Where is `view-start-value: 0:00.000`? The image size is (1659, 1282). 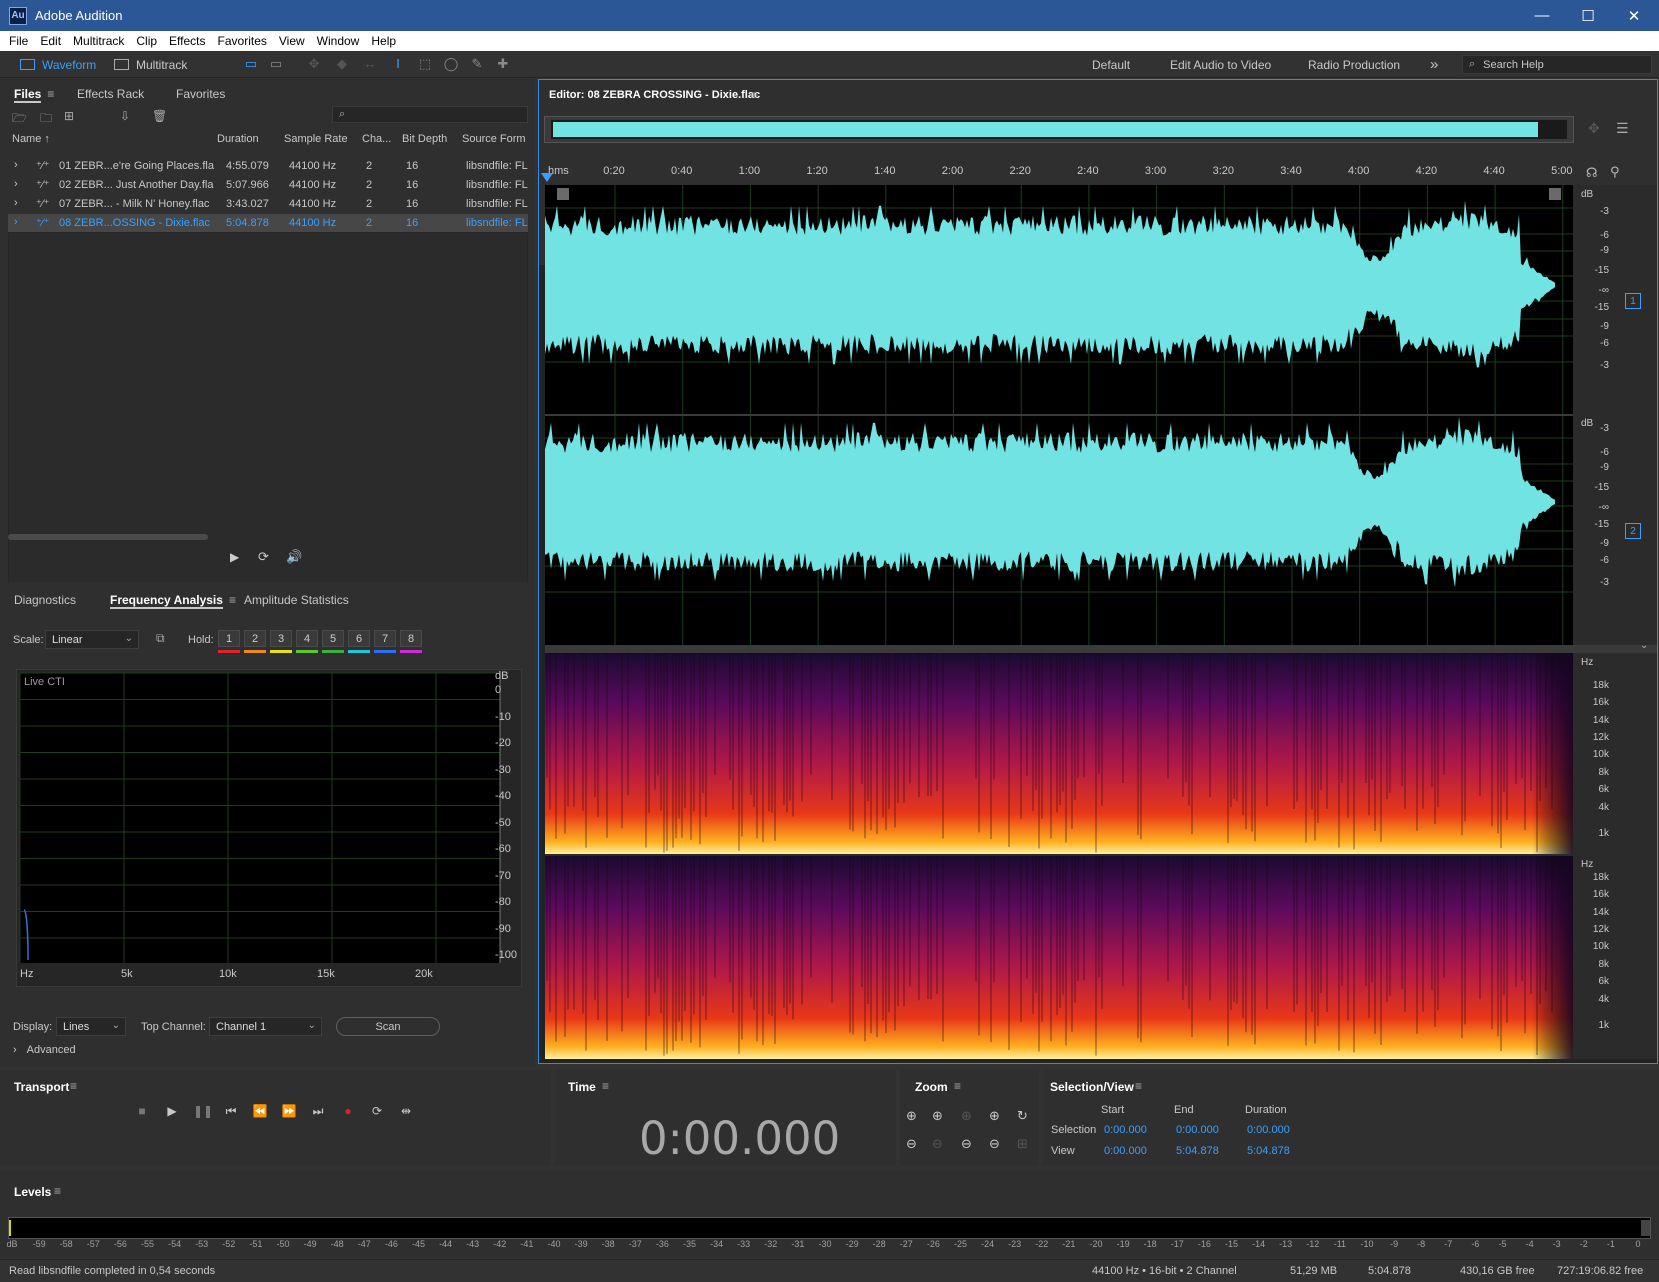
view-start-value: 0:00.000 is located at coordinates (1125, 1151).